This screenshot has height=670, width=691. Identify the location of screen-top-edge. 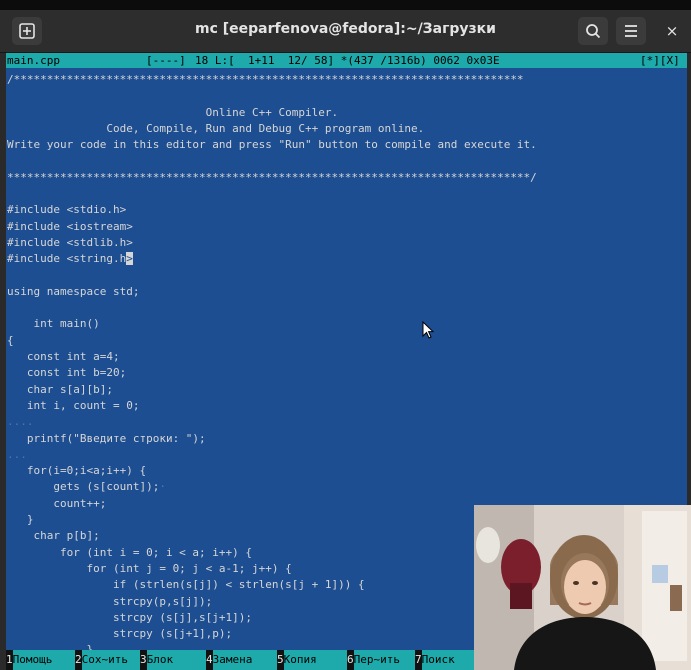
(345, 5).